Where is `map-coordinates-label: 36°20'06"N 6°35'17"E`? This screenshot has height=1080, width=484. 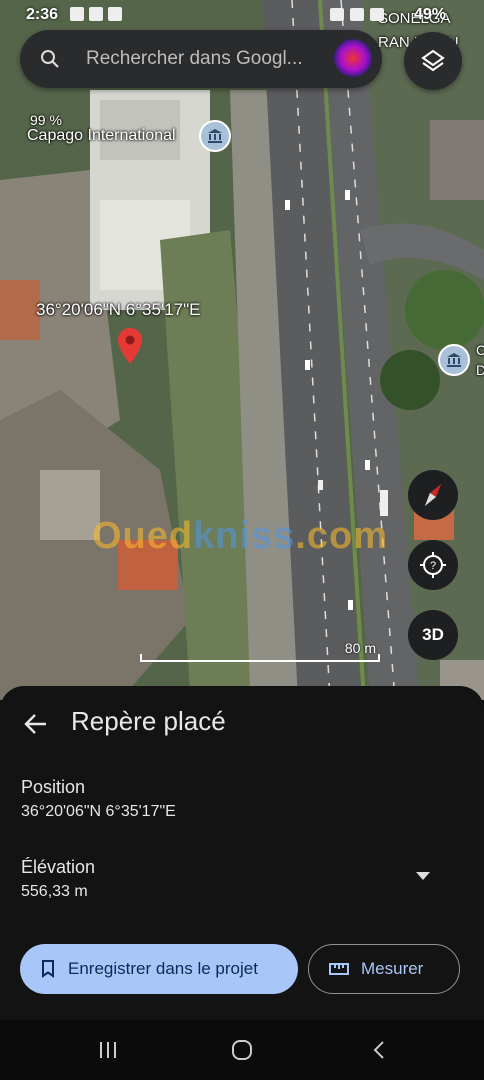 map-coordinates-label: 36°20'06"N 6°35'17"E is located at coordinates (118, 309).